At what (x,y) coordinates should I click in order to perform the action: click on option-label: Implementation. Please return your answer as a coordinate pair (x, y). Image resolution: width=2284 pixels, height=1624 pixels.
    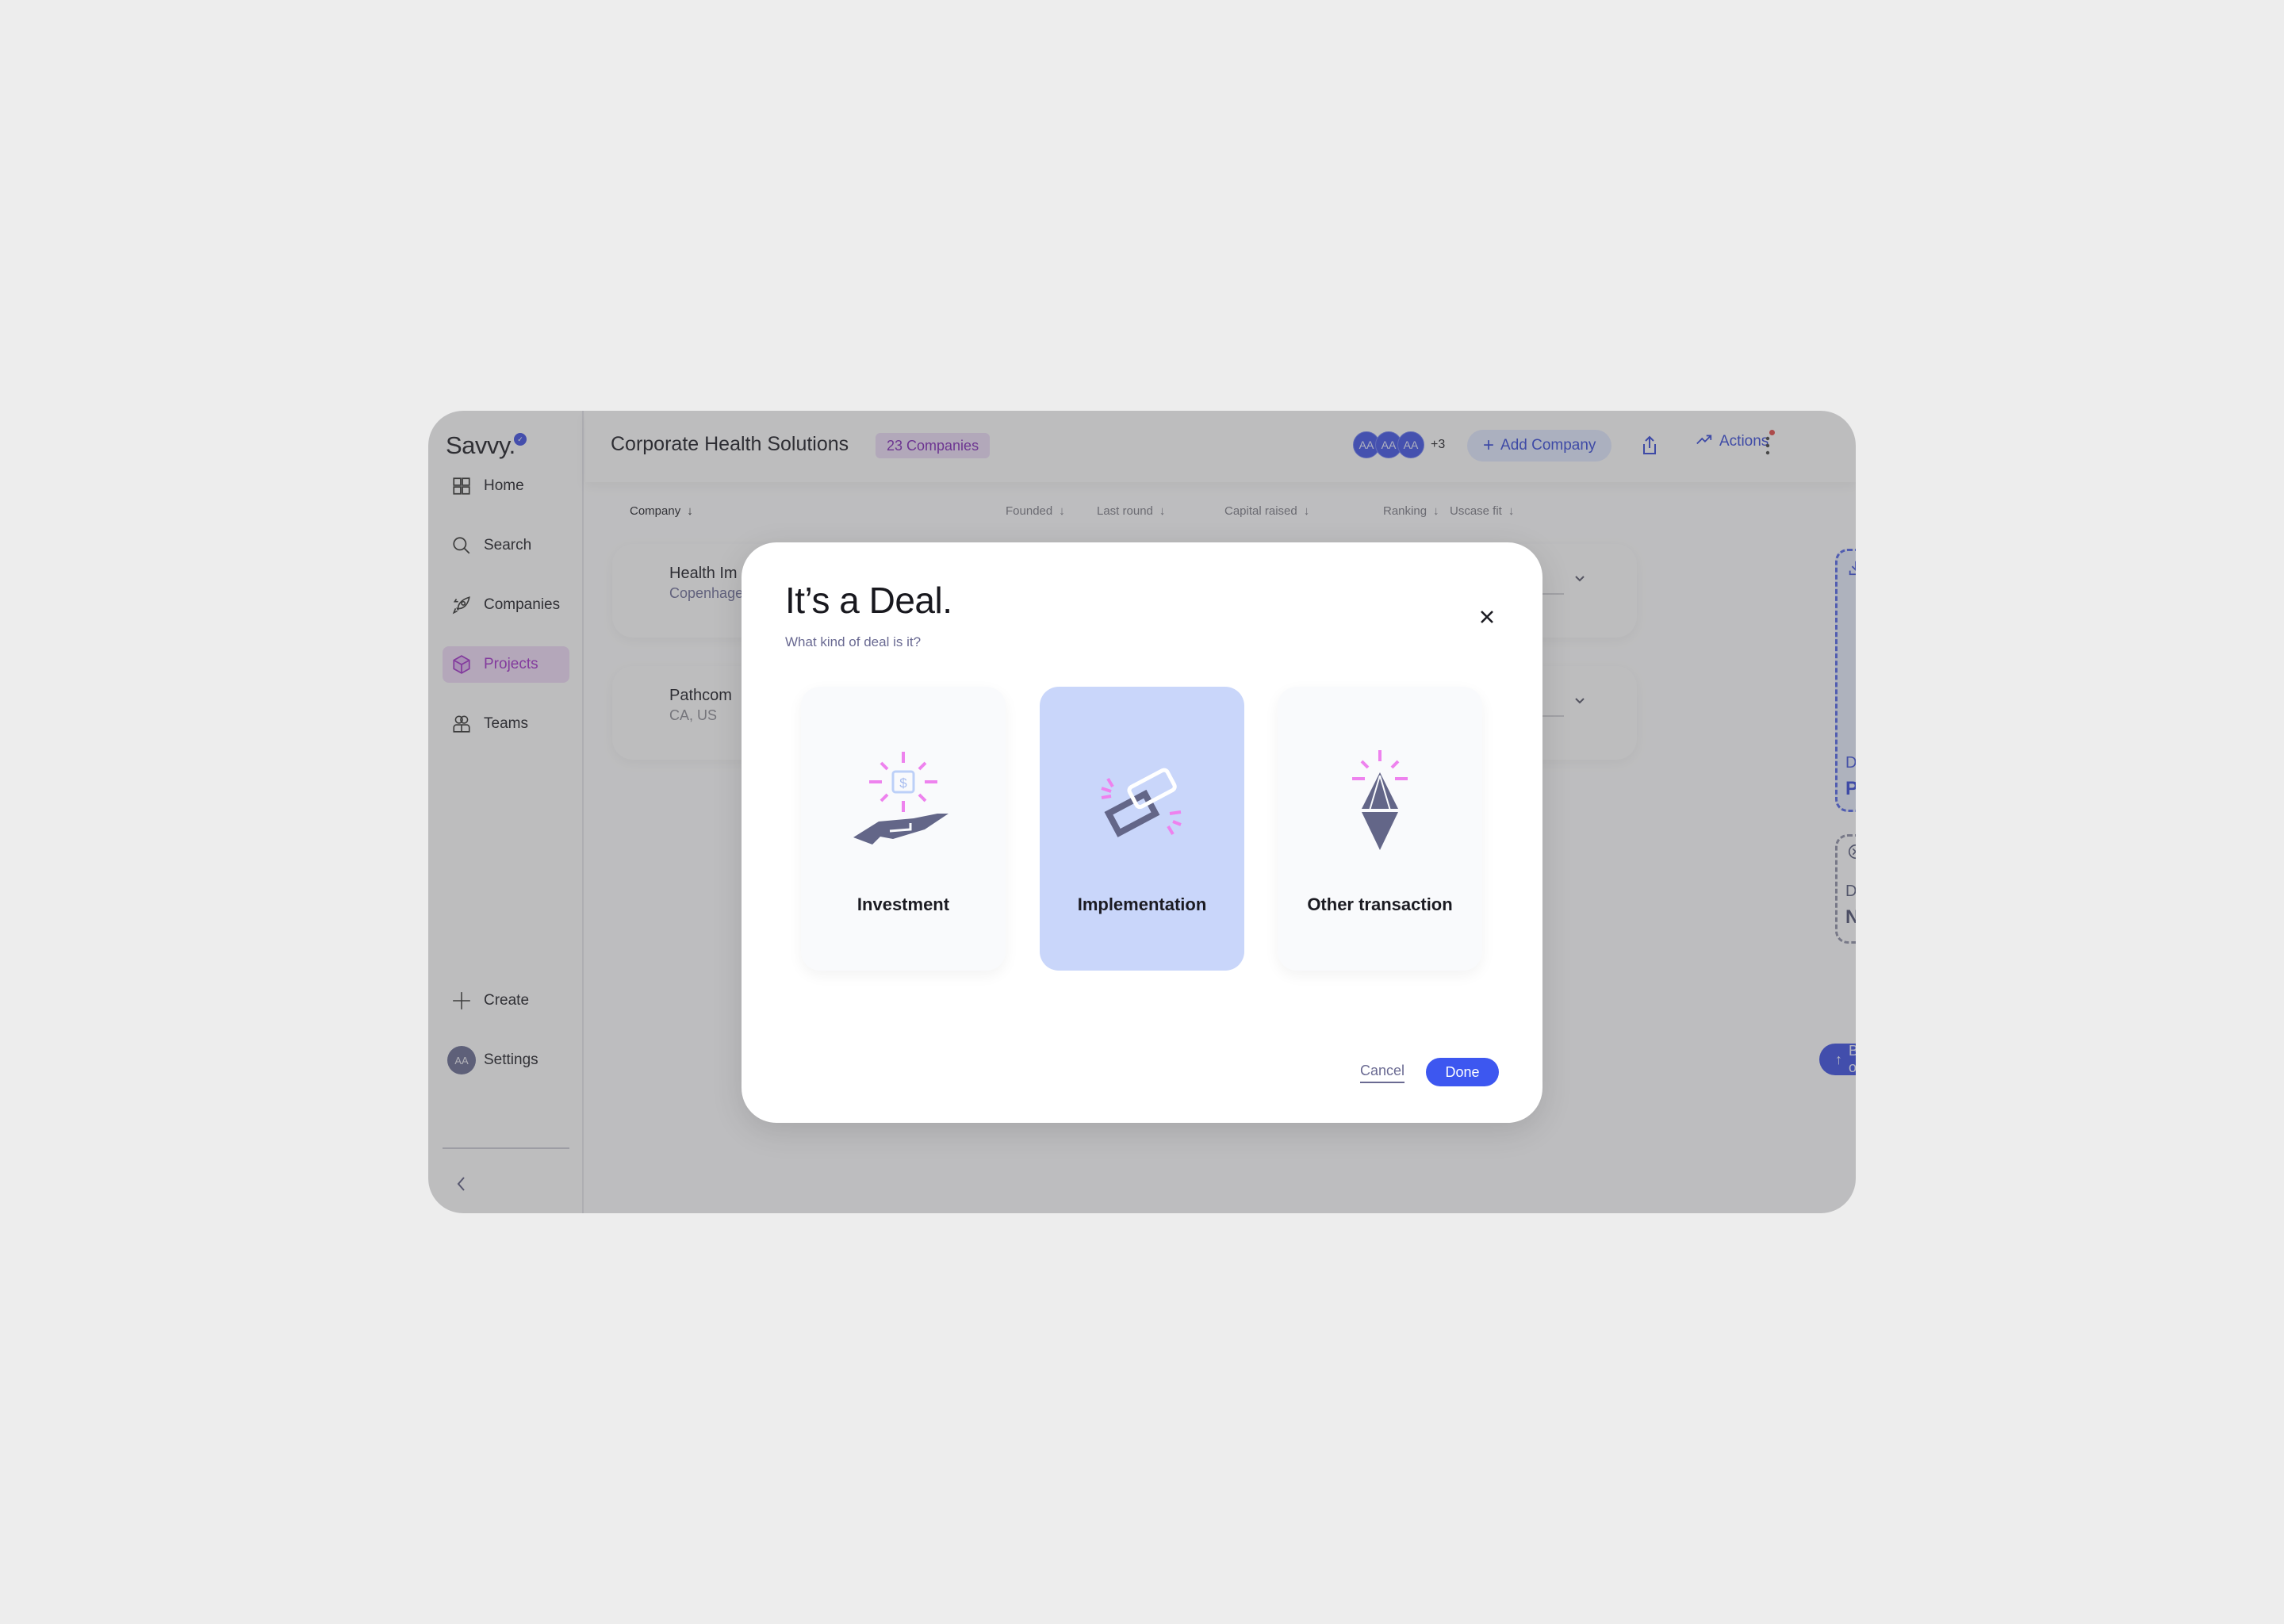
    Looking at the image, I should click on (1142, 904).